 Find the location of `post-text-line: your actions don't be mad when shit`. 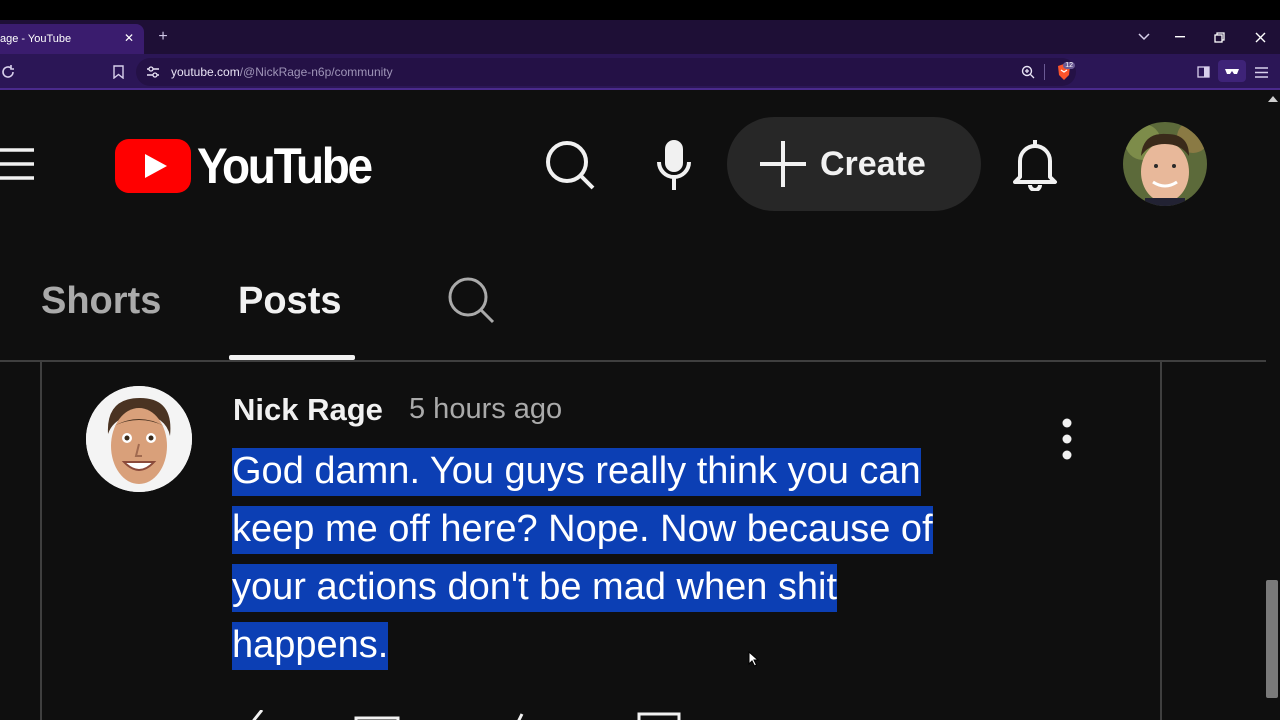

post-text-line: your actions don't be mad when shit is located at coordinates (632, 587).